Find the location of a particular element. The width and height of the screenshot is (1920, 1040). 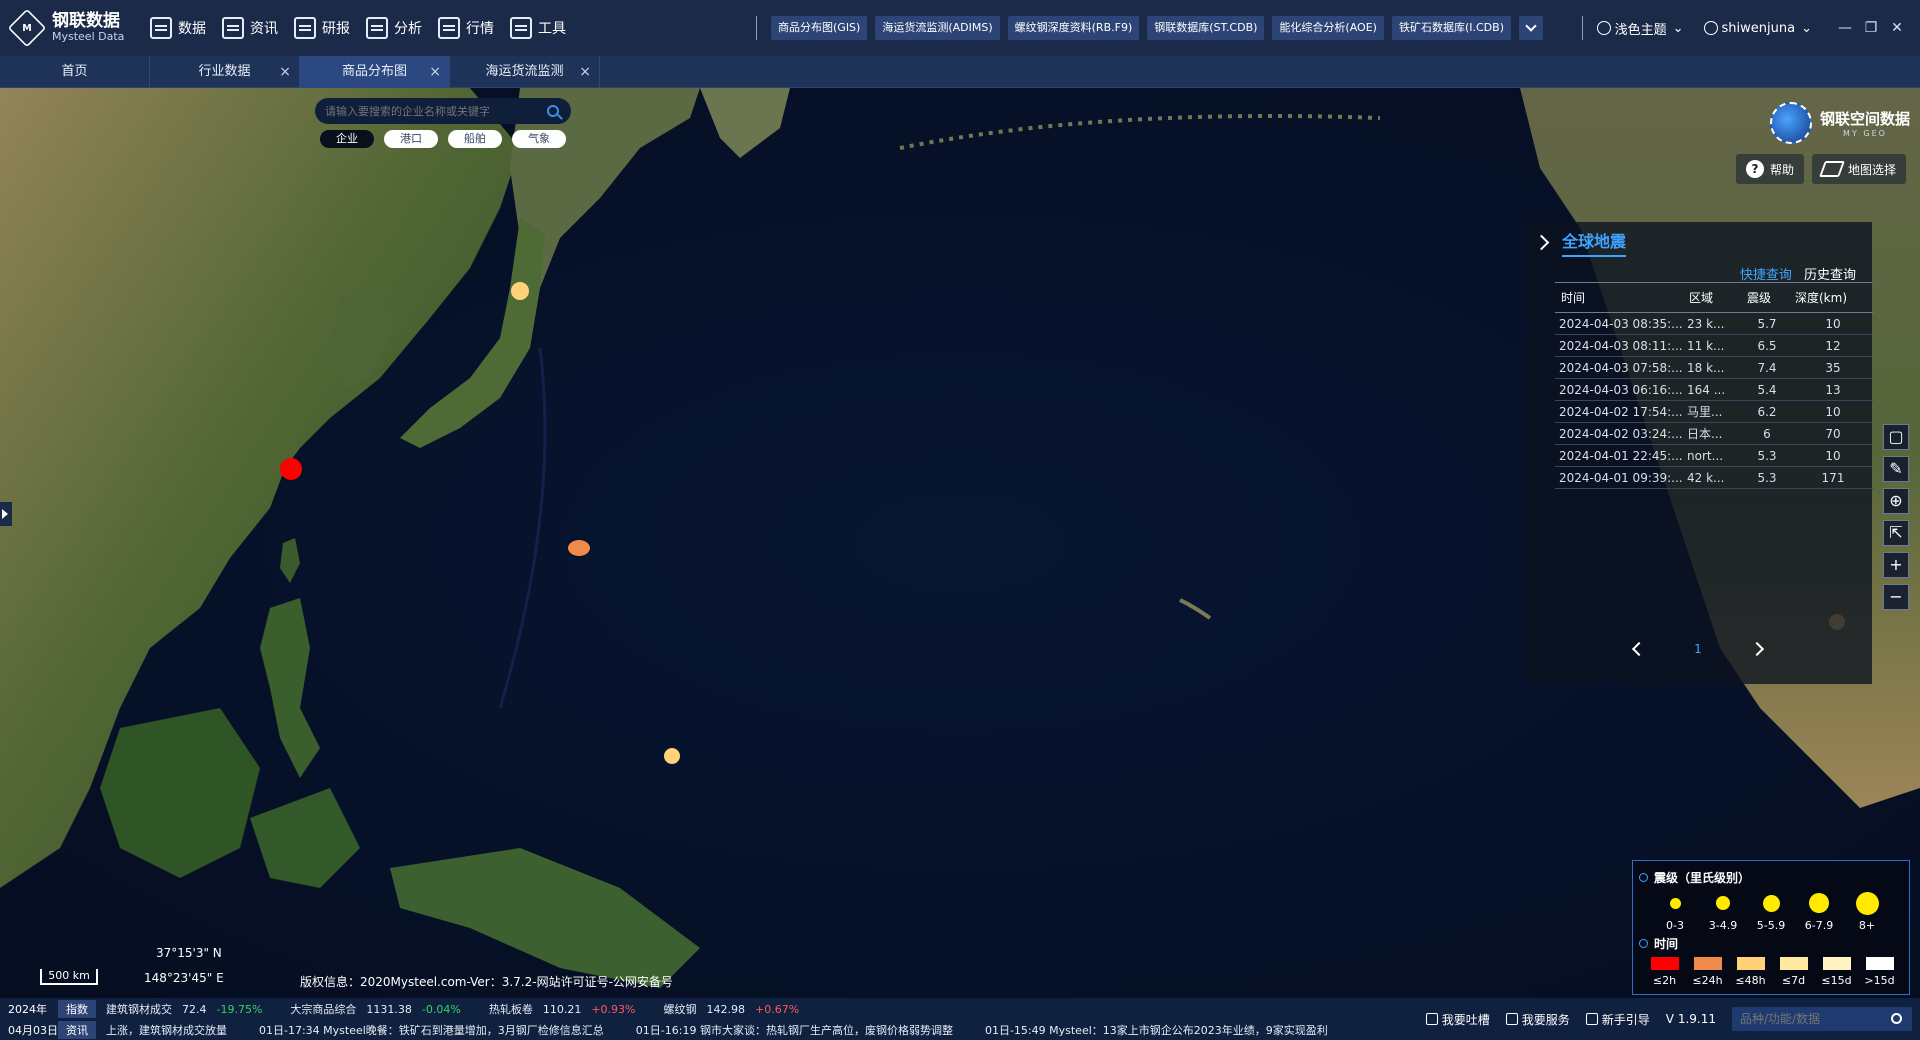

index-tag: 指数 is located at coordinates (77, 1008).